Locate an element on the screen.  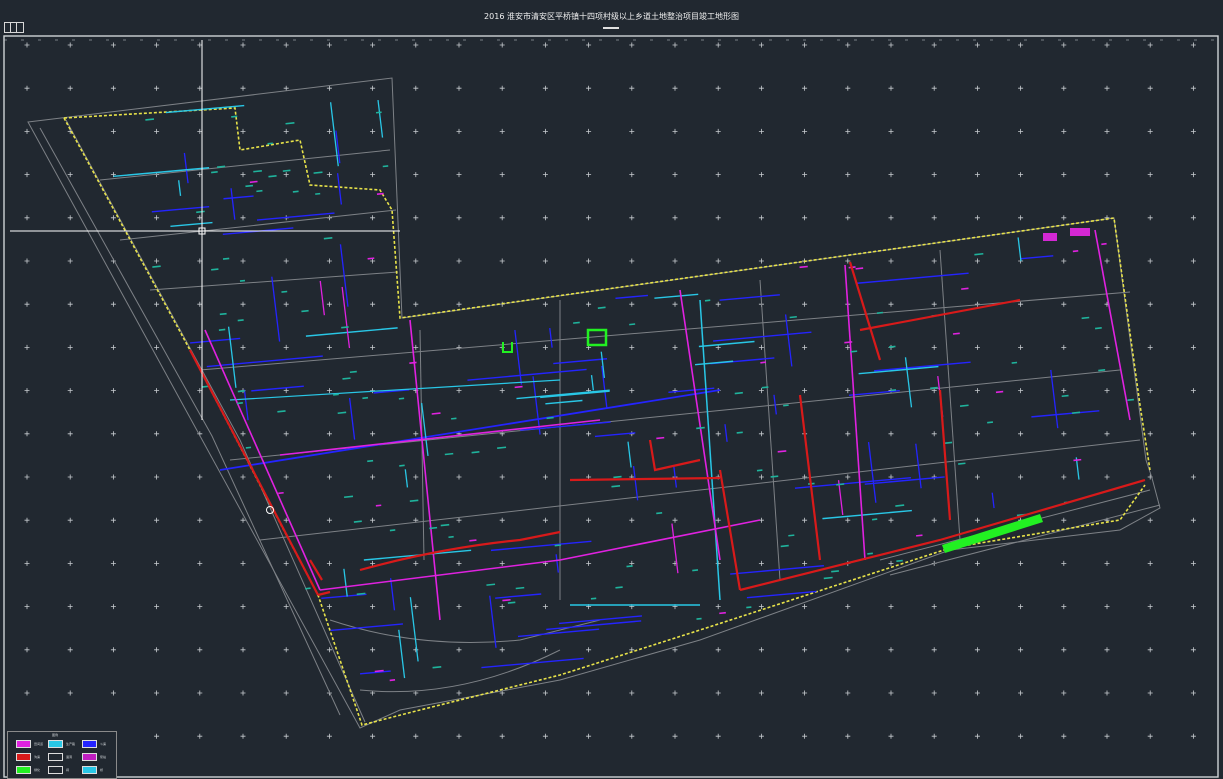
legend-header: 图例 is located at coordinates (55, 735).